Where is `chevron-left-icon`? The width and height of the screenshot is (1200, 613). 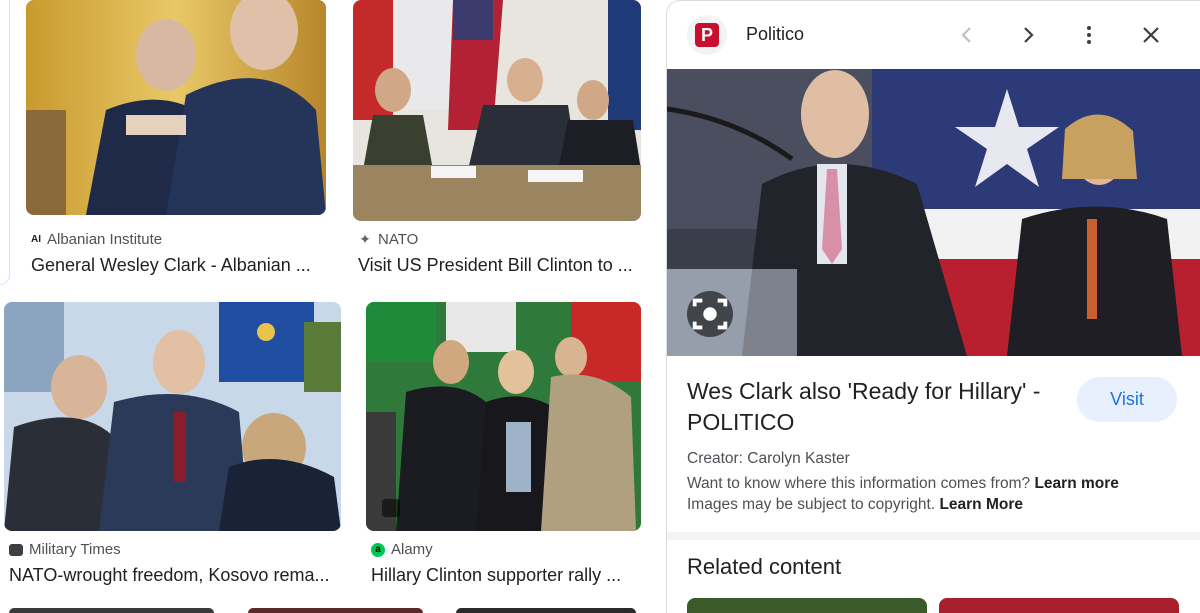
chevron-left-icon is located at coordinates (966, 35).